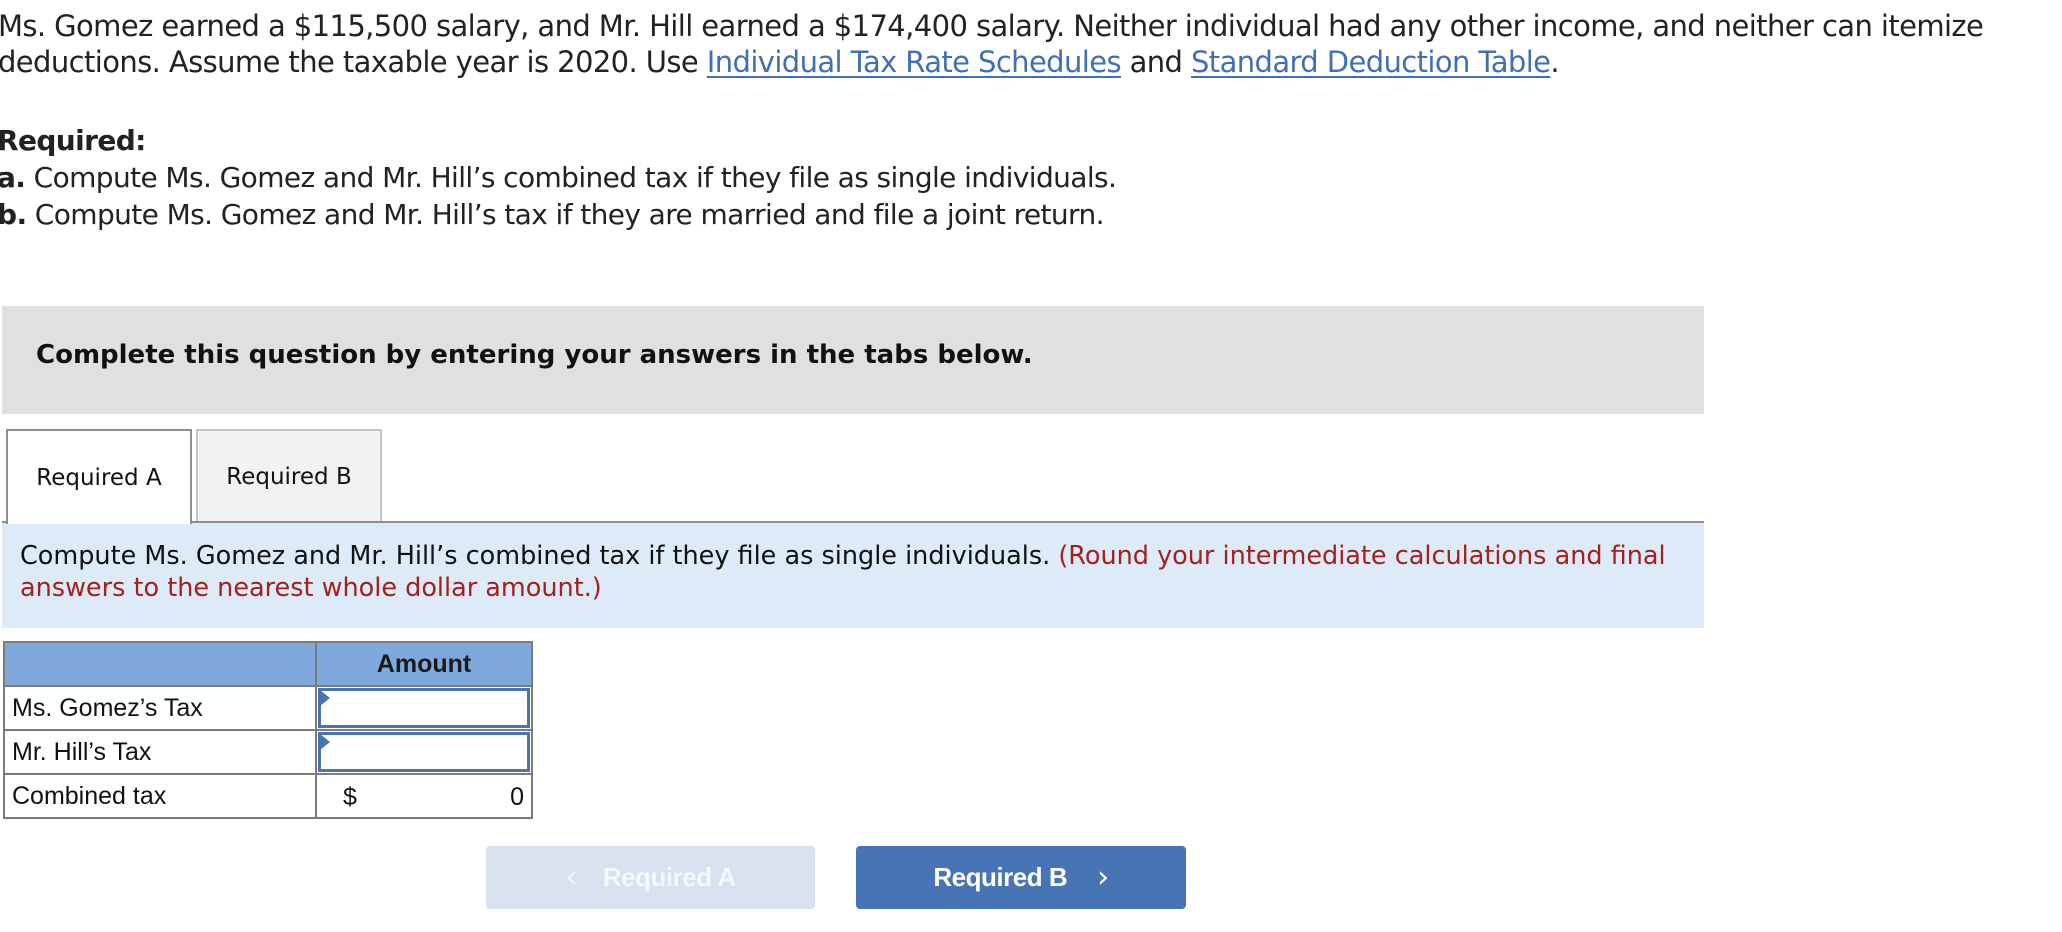 The height and width of the screenshot is (932, 2062). I want to click on chevron-left-icon: ‹, so click(571, 877).